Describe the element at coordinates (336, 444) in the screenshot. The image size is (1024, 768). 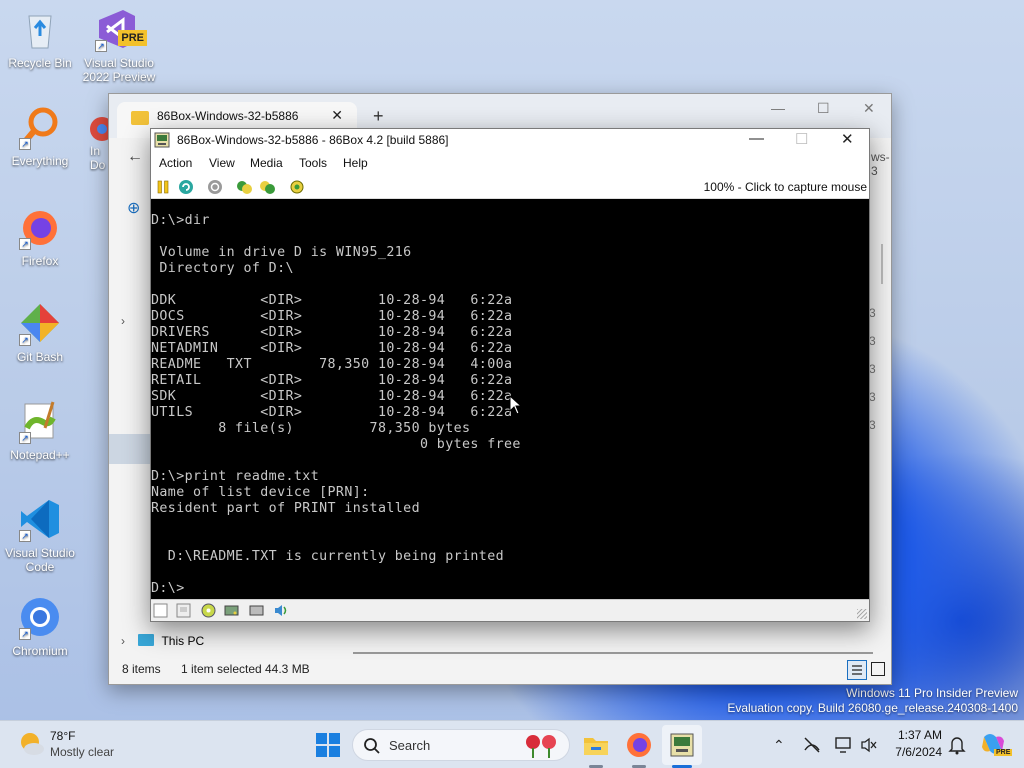
I see `dos-line: 0 bytes free` at that location.